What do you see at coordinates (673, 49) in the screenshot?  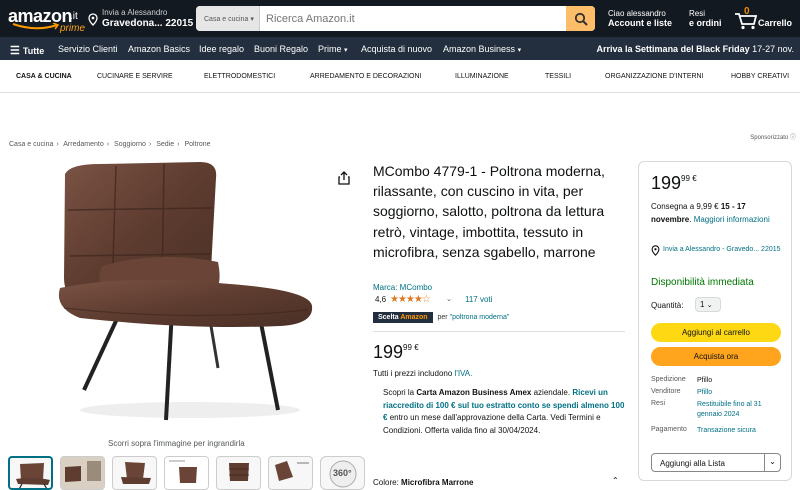 I see `promo-title: Arriva la Settimana del Black Friday` at bounding box center [673, 49].